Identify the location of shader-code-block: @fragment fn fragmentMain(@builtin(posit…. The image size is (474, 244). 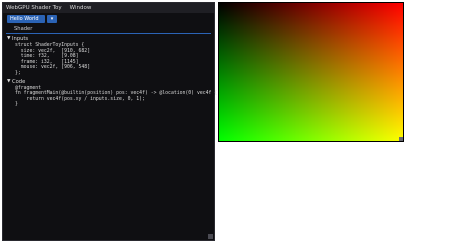
(110, 97).